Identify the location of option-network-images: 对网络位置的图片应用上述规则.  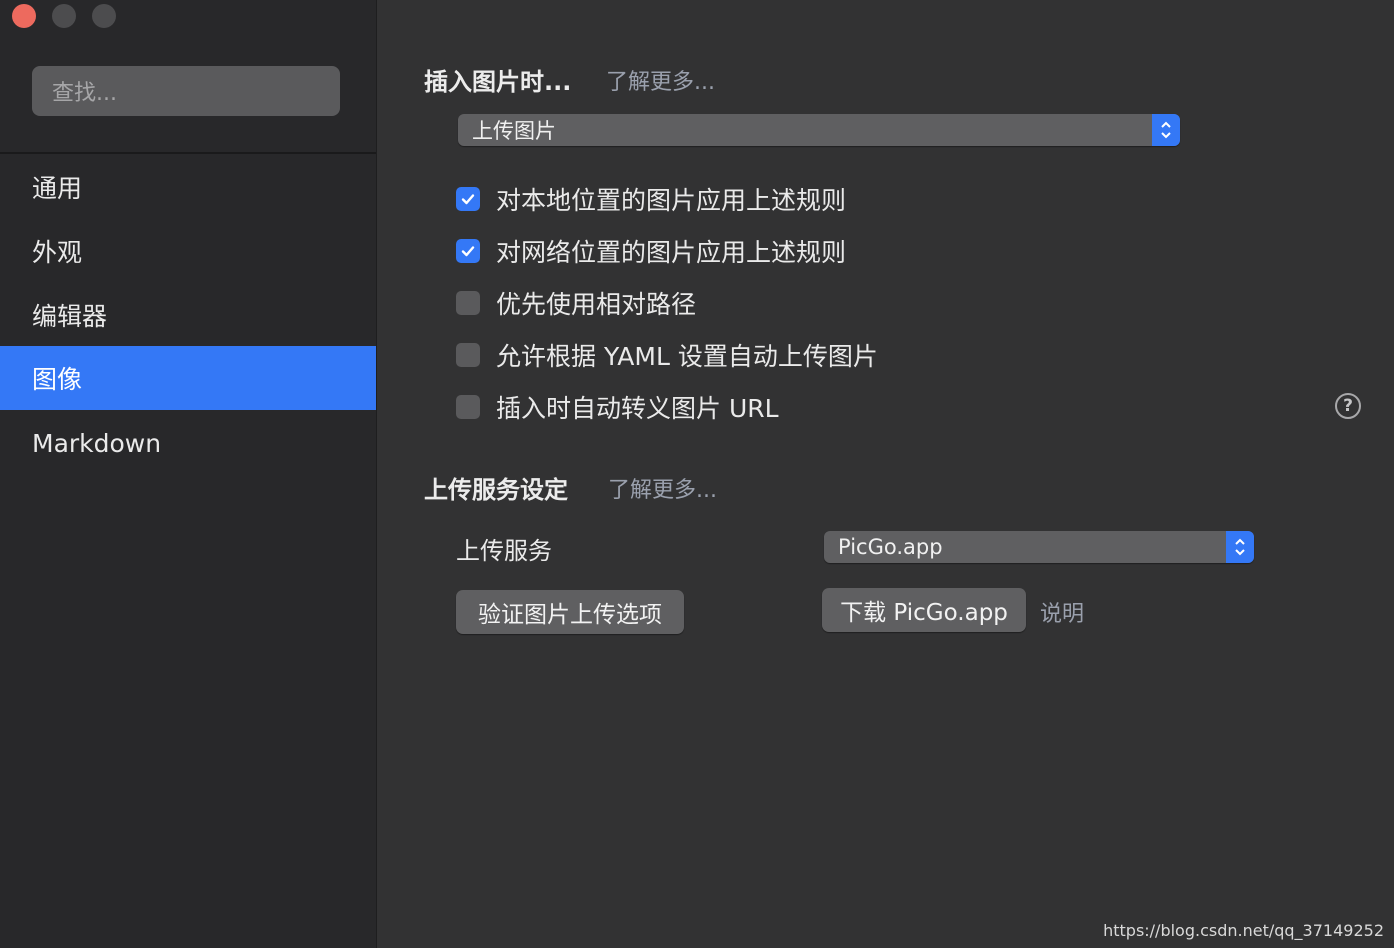
(651, 251).